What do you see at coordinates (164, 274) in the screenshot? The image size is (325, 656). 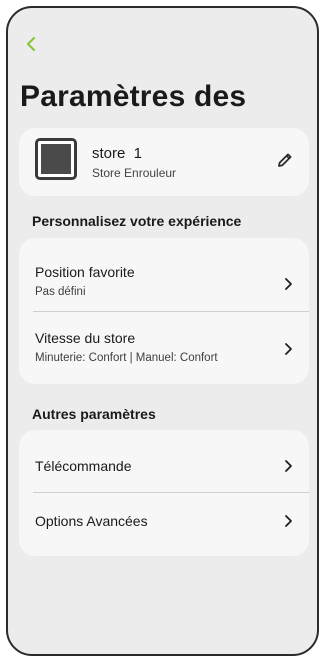 I see `row-favorite-position: Position favorite Pas défini` at bounding box center [164, 274].